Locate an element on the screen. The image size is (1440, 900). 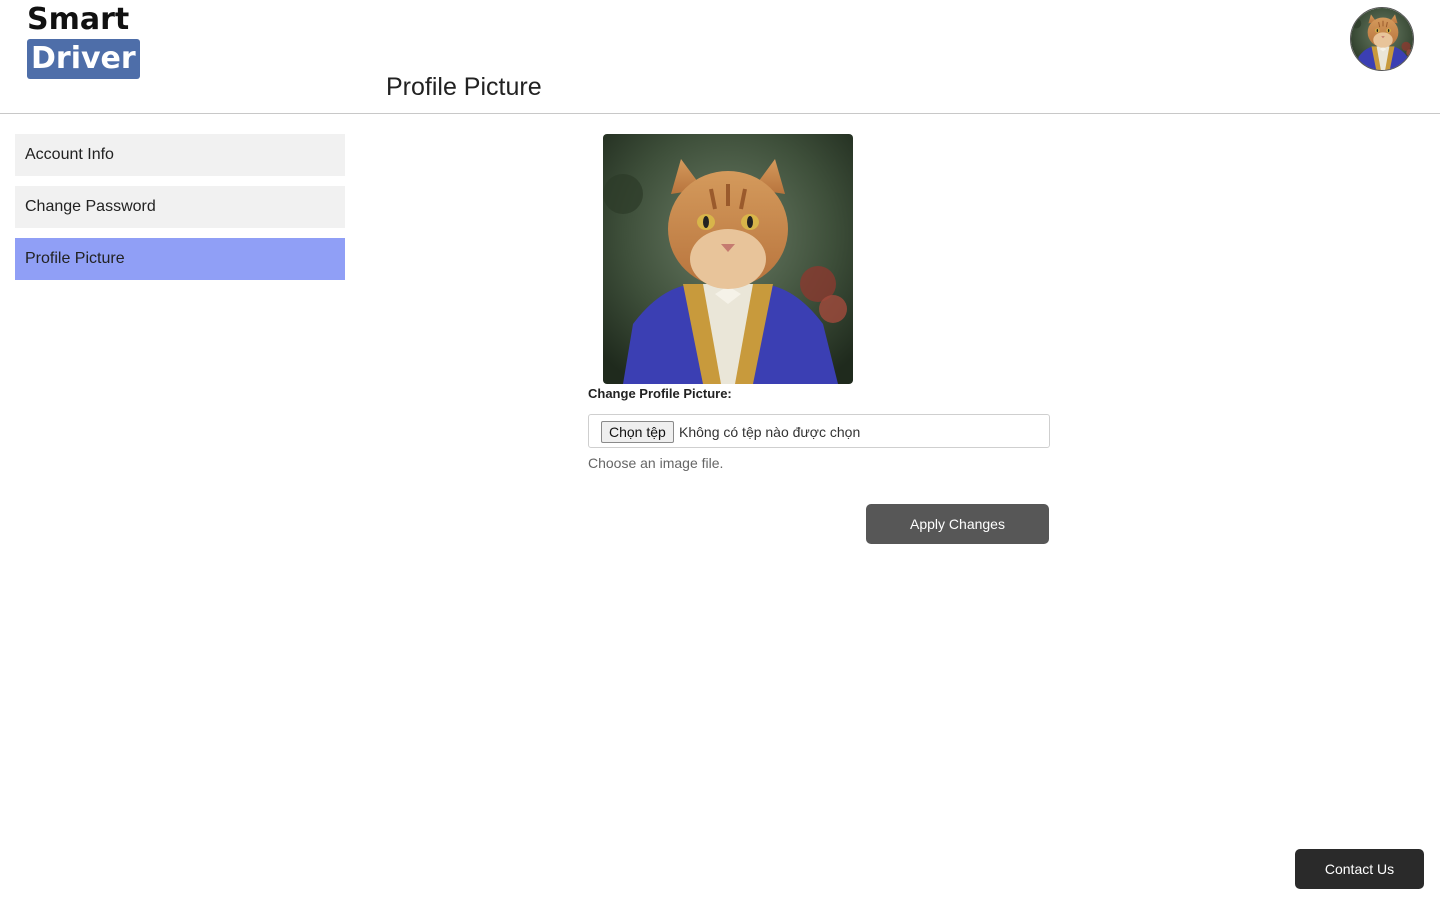
smart-driver-logo: Smart Driver is located at coordinates (83, 40).